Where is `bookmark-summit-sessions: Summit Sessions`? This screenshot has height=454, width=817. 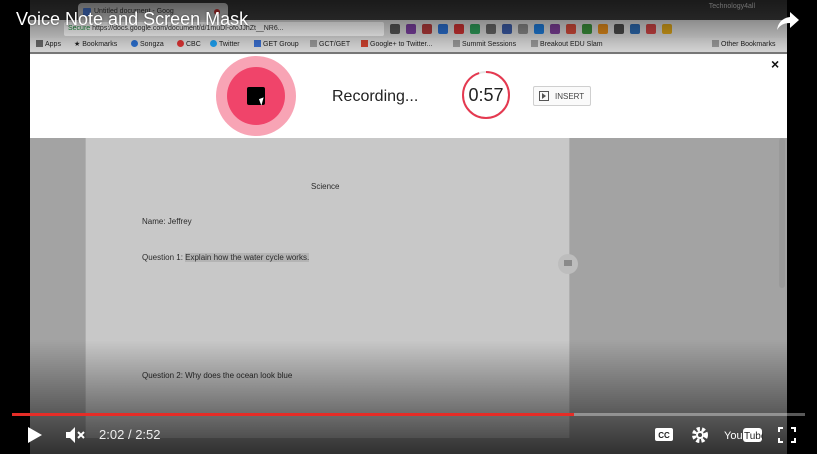 bookmark-summit-sessions: Summit Sessions is located at coordinates (484, 44).